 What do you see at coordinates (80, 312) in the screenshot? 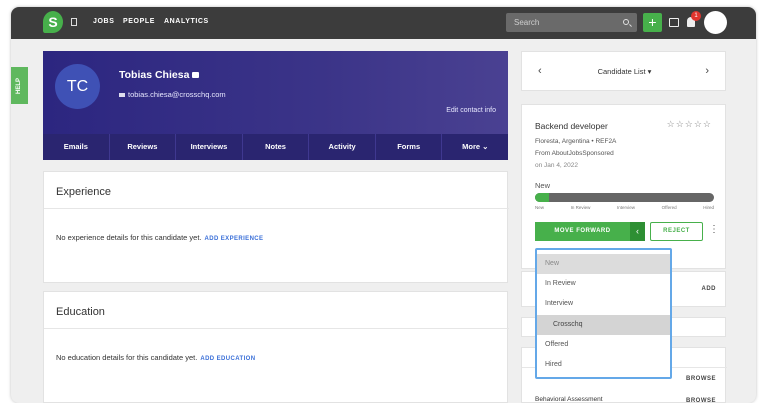
I see `education-title: Education` at bounding box center [80, 312].